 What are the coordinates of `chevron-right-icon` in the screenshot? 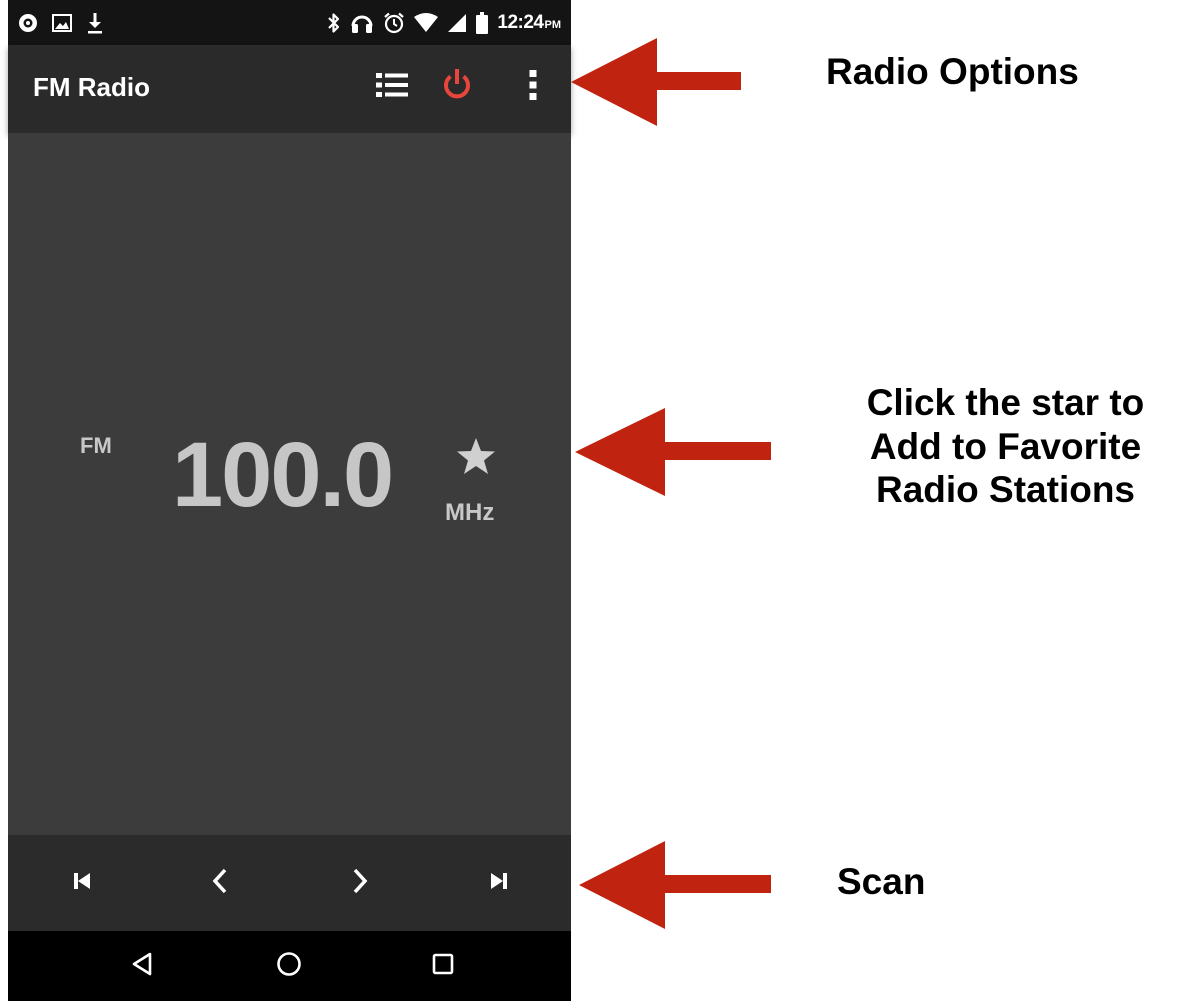 It's located at (360, 883).